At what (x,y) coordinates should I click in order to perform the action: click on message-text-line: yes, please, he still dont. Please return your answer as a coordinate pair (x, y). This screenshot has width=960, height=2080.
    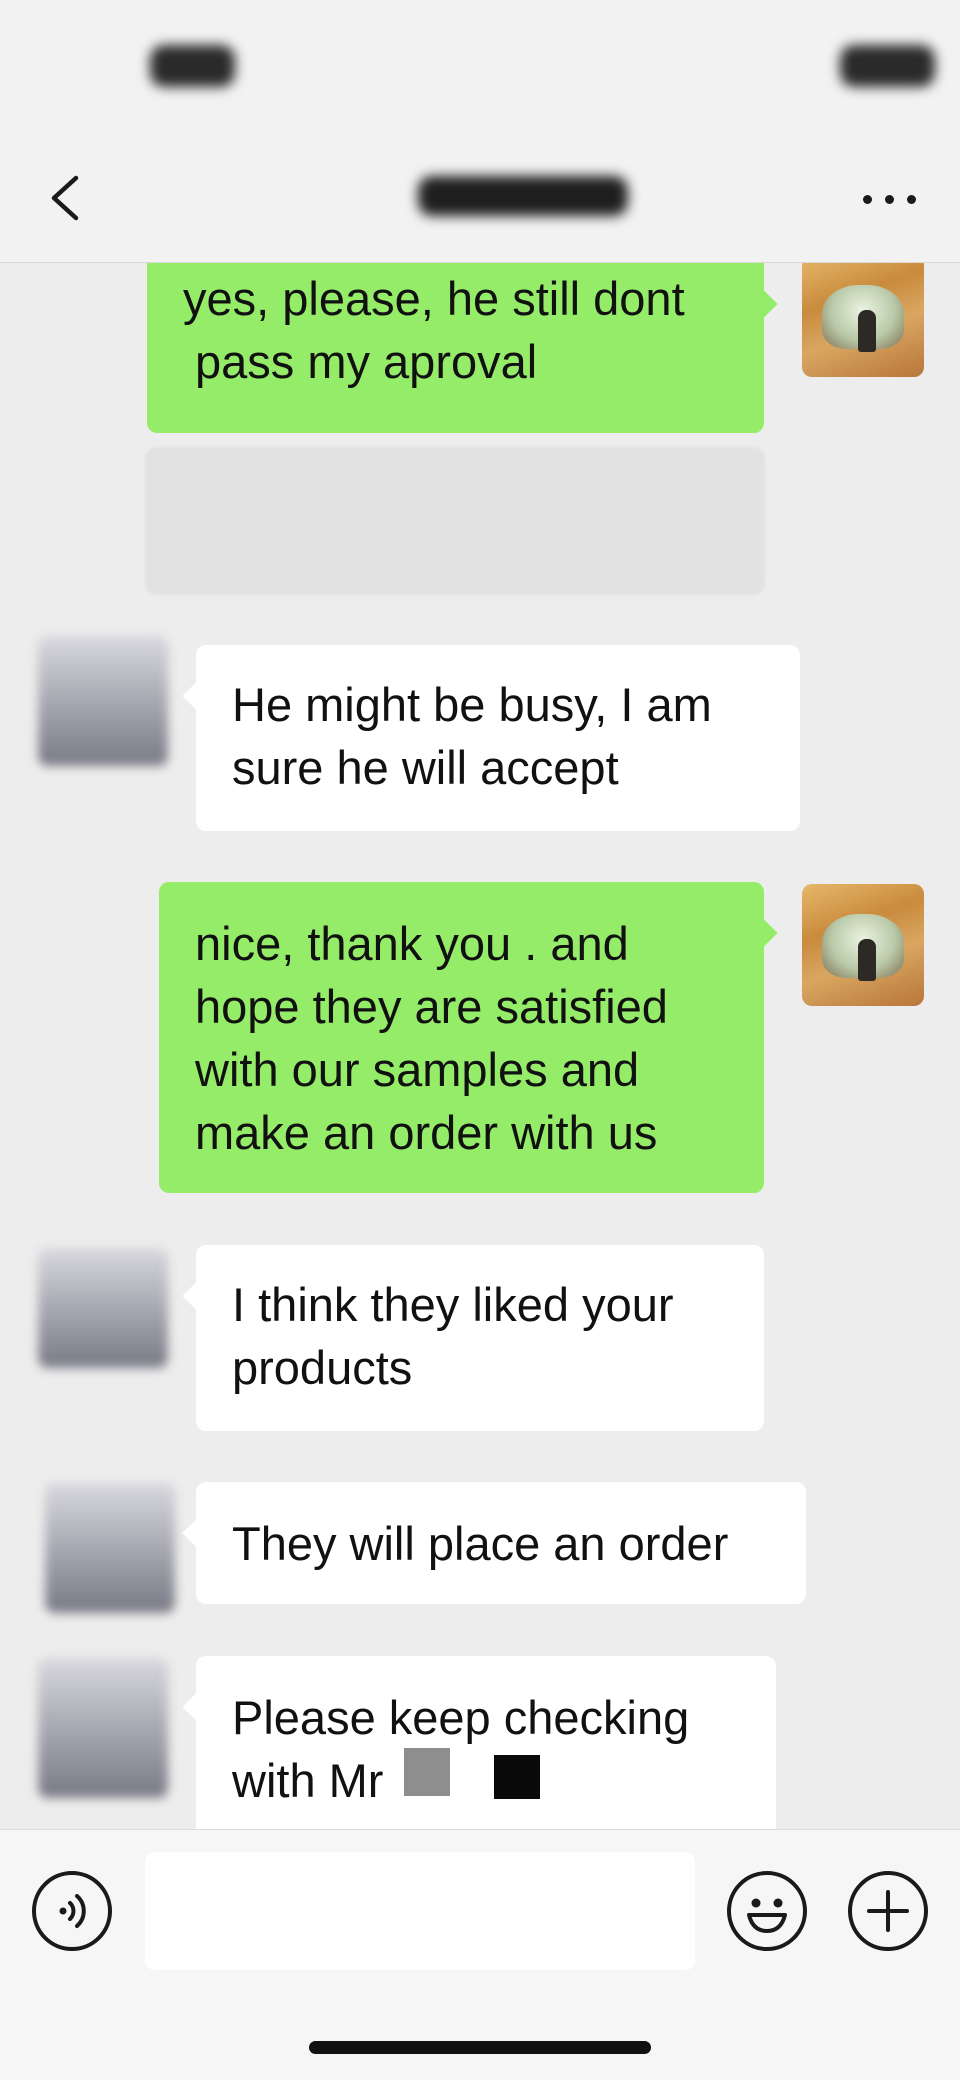
    Looking at the image, I should click on (434, 298).